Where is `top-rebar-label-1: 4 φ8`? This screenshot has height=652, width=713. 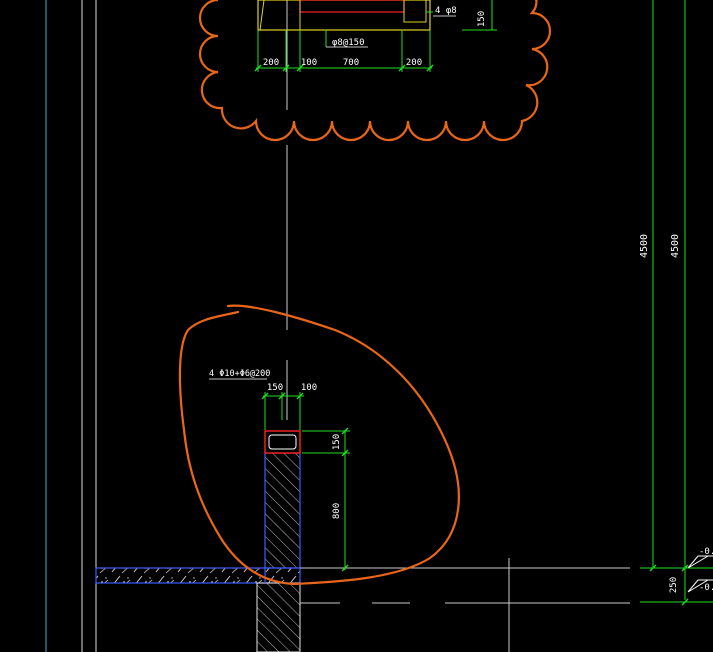
top-rebar-label-1: 4 φ8 is located at coordinates (446, 11).